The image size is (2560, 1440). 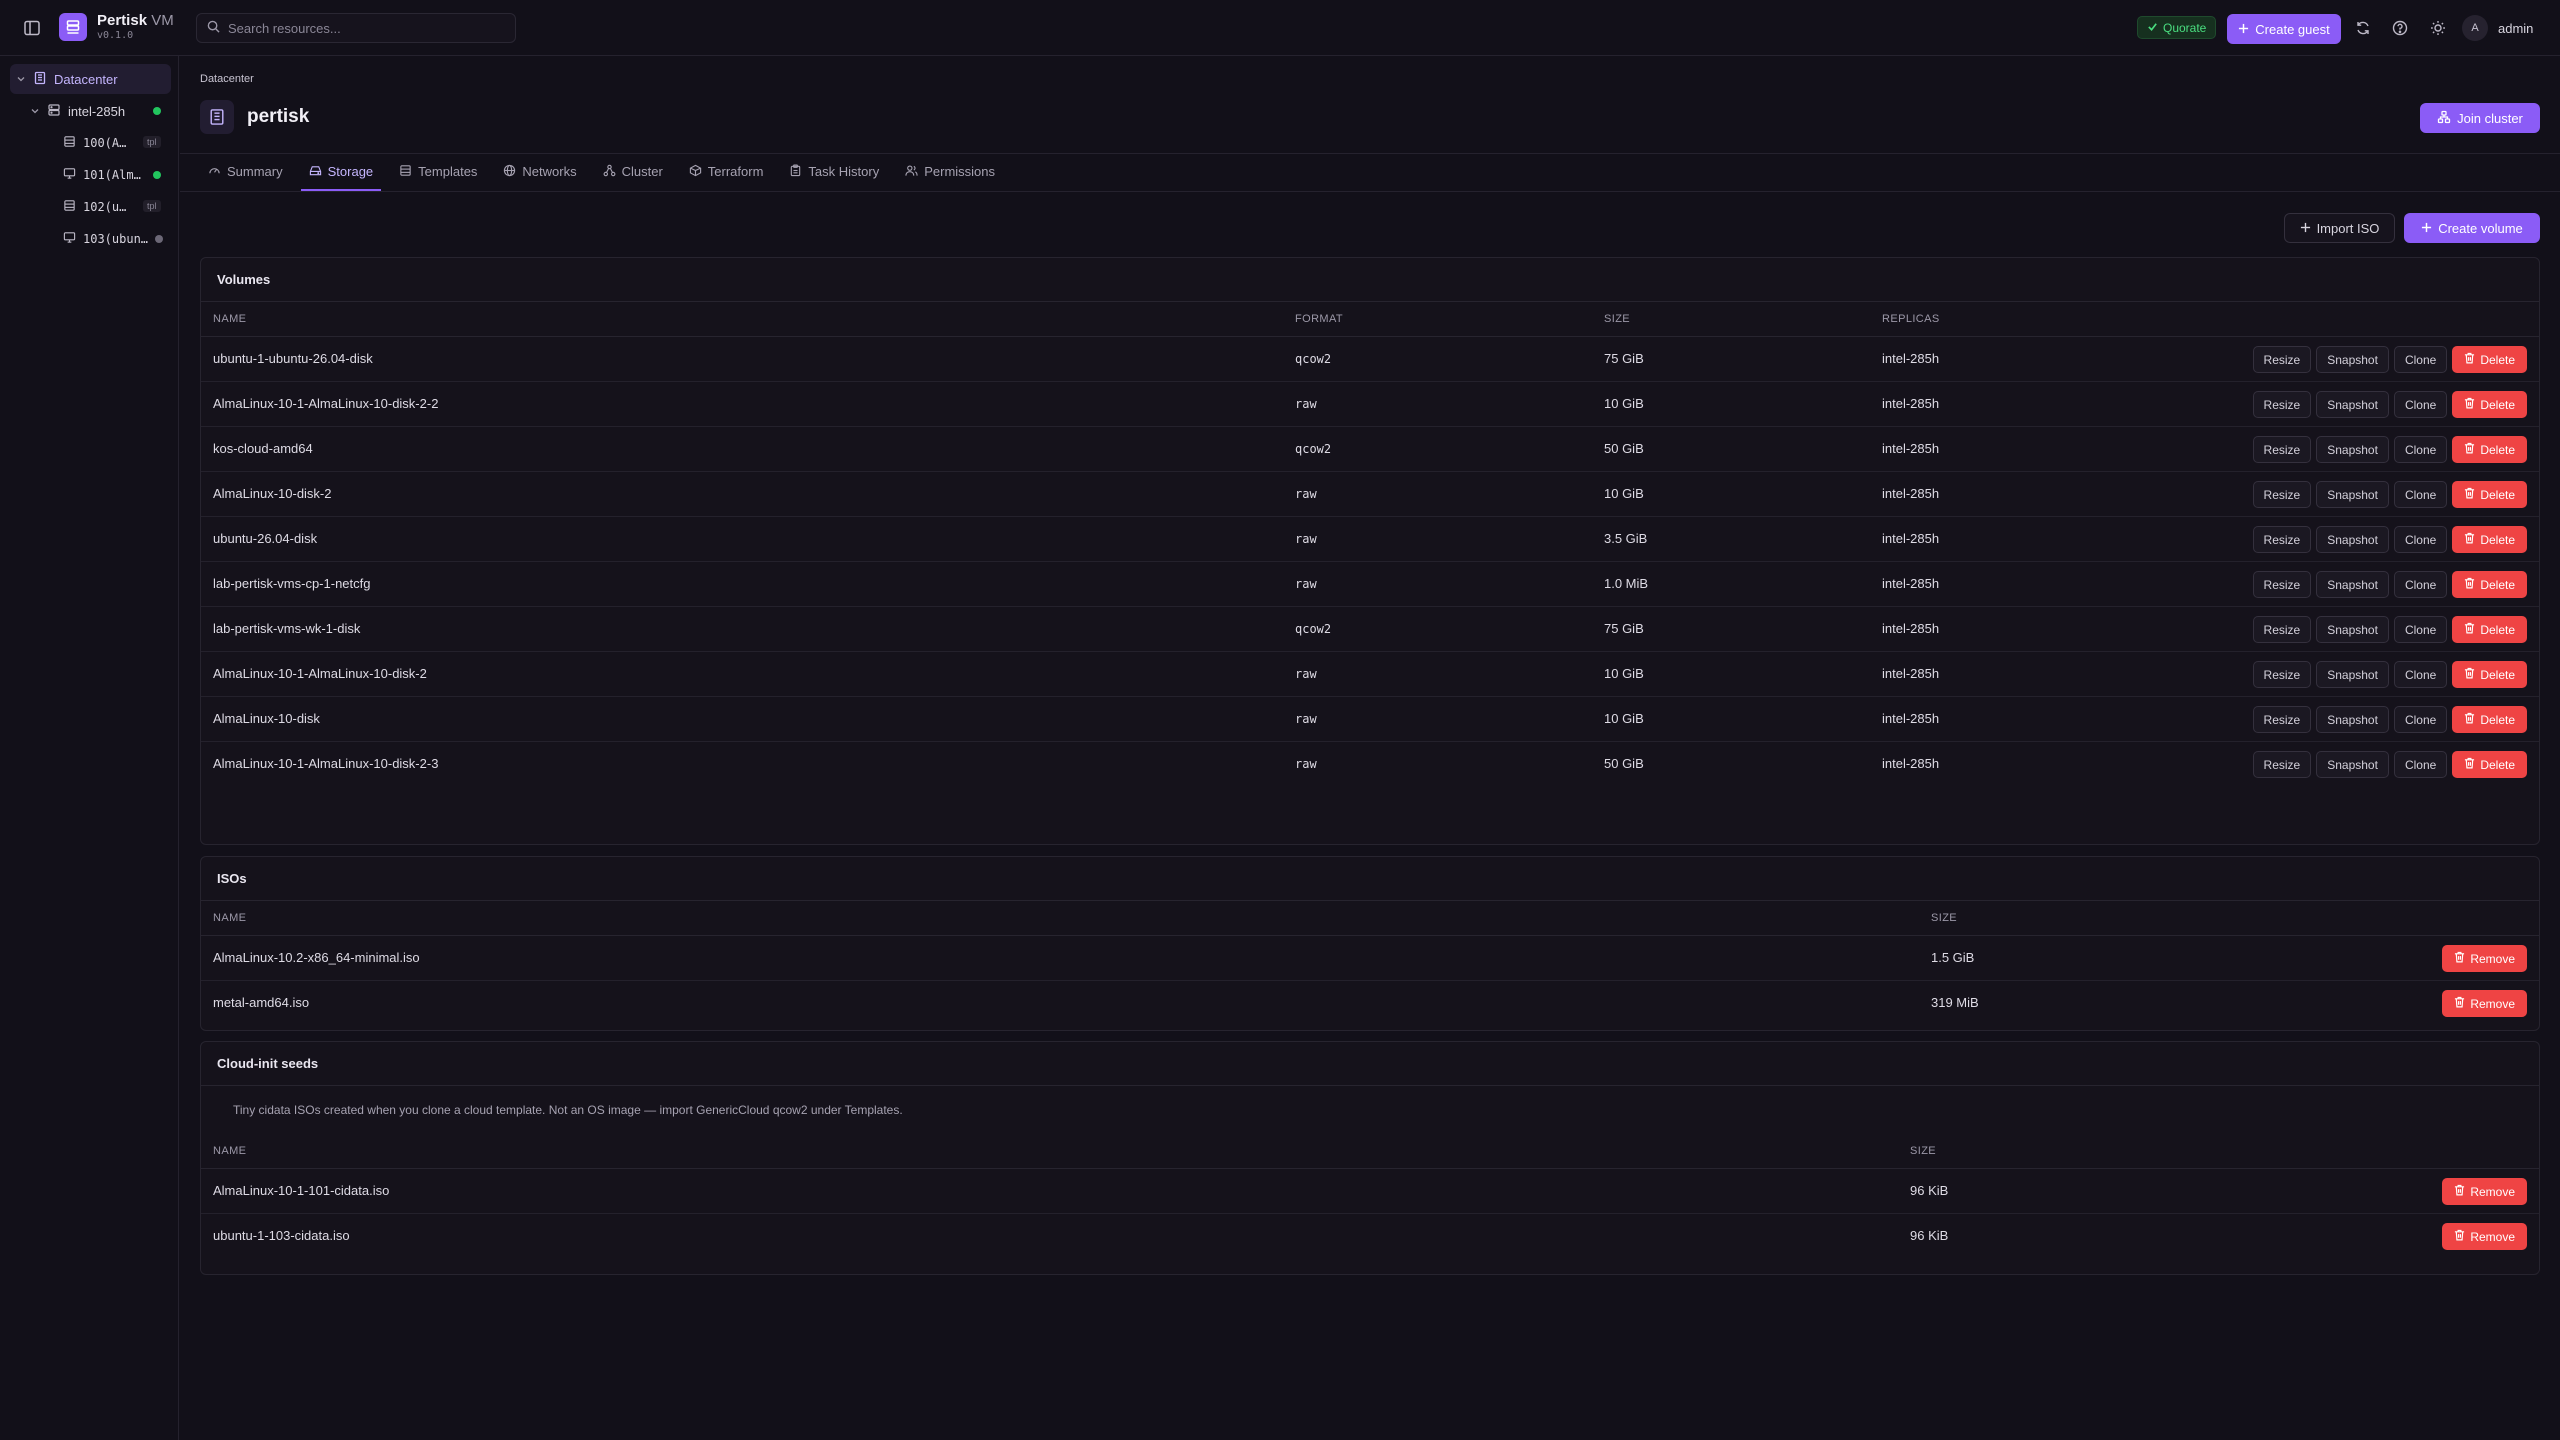 I want to click on row-actions: Resize Snapshot Clone Delete, so click(x=2389, y=404).